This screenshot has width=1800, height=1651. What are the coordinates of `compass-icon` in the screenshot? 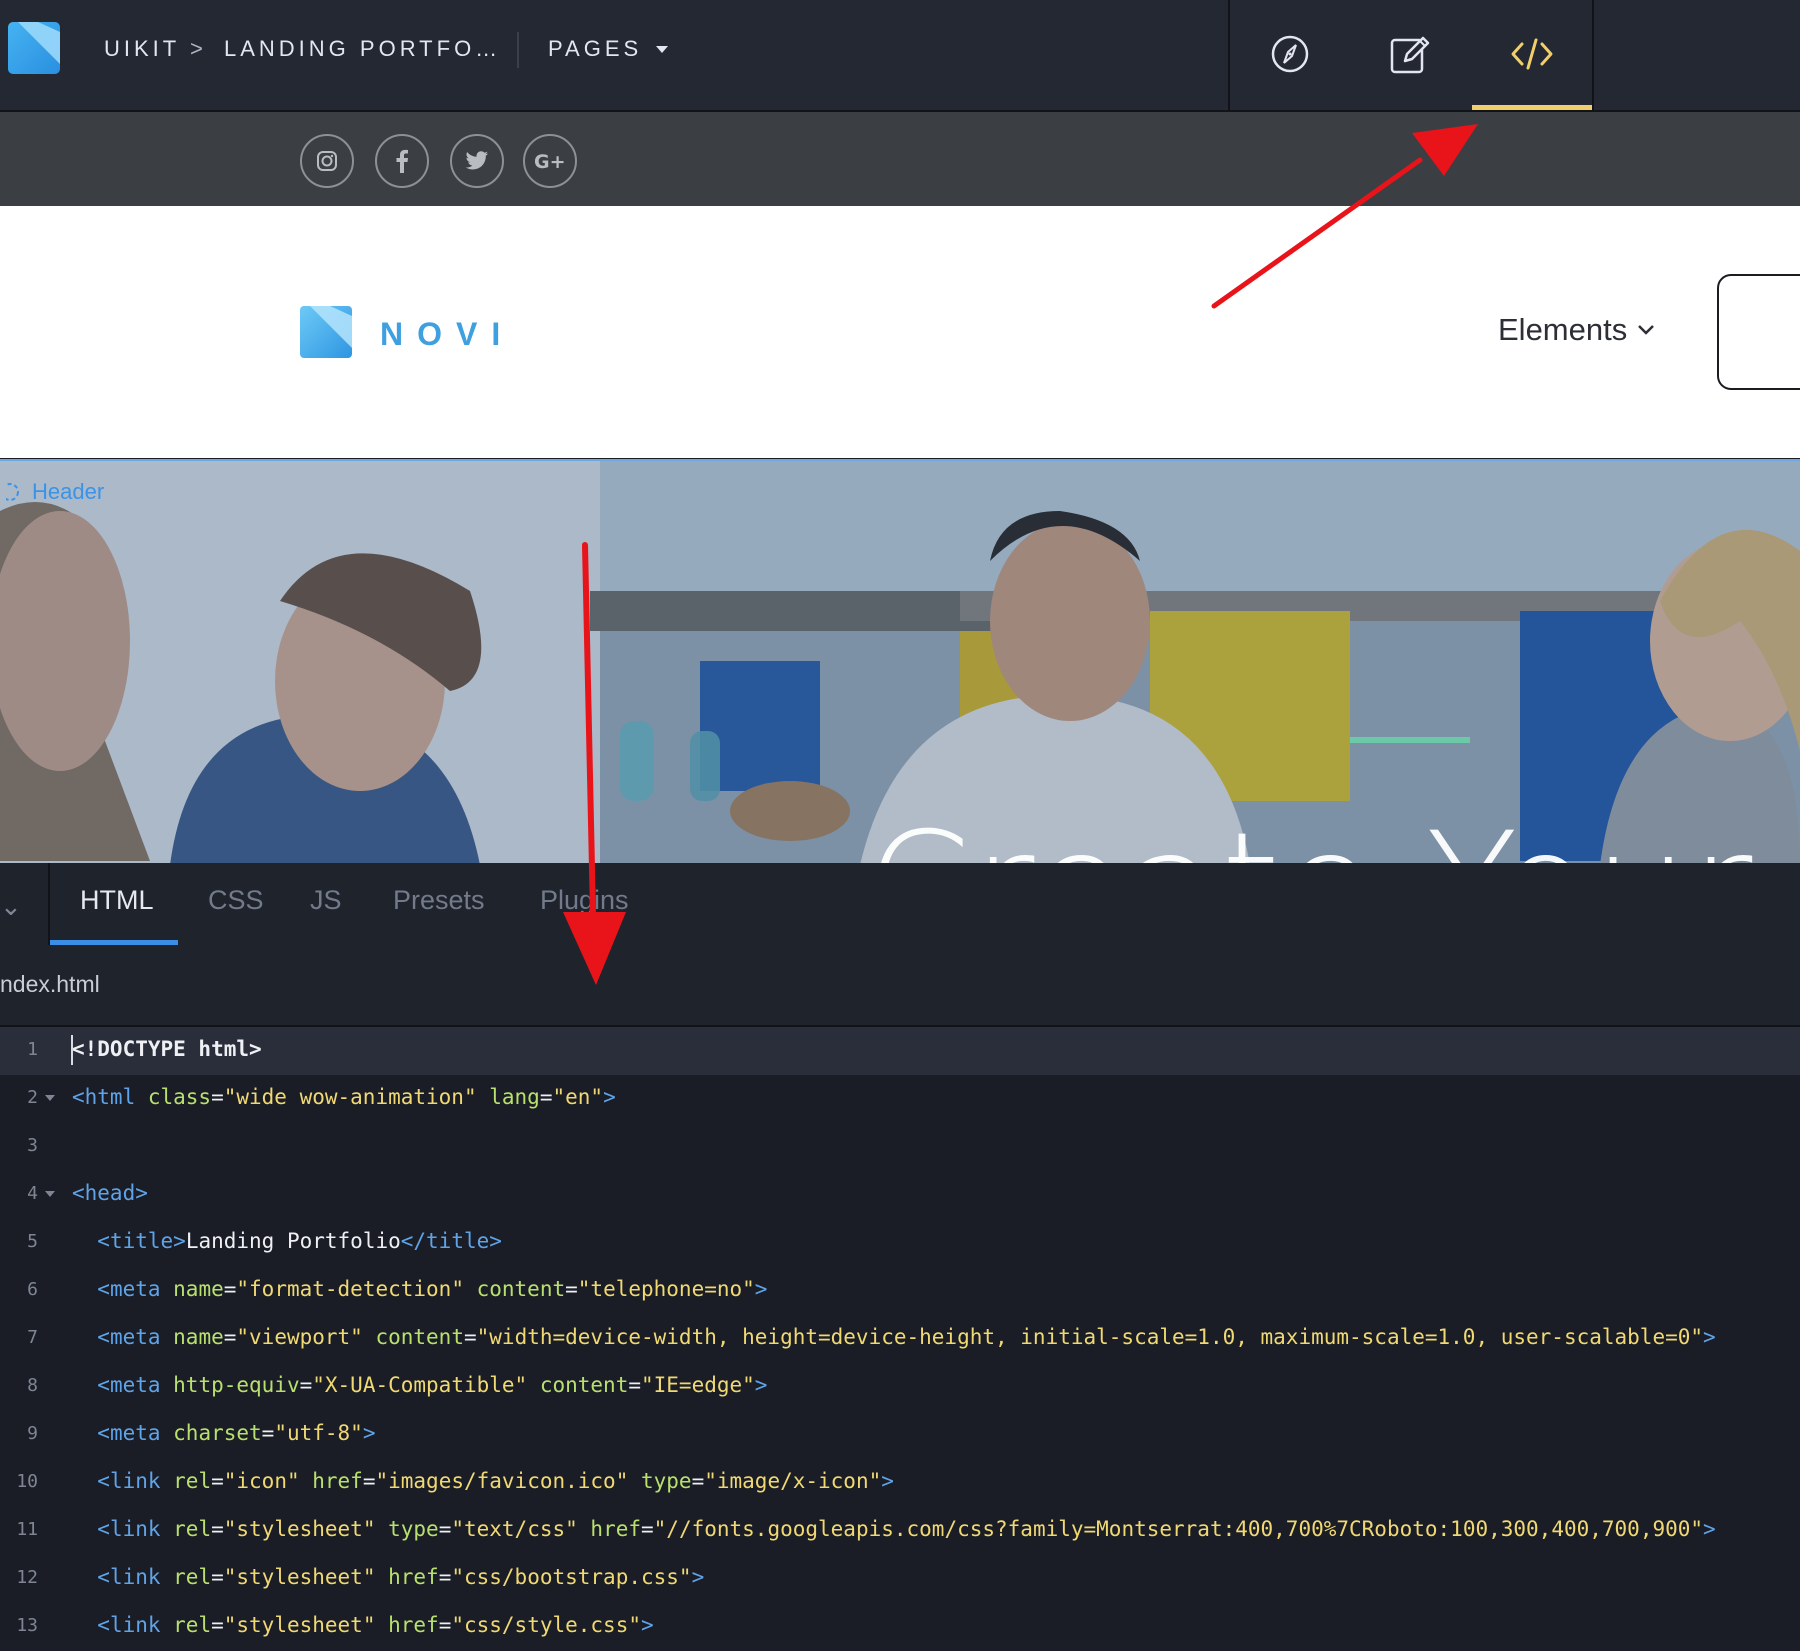 It's located at (1290, 54).